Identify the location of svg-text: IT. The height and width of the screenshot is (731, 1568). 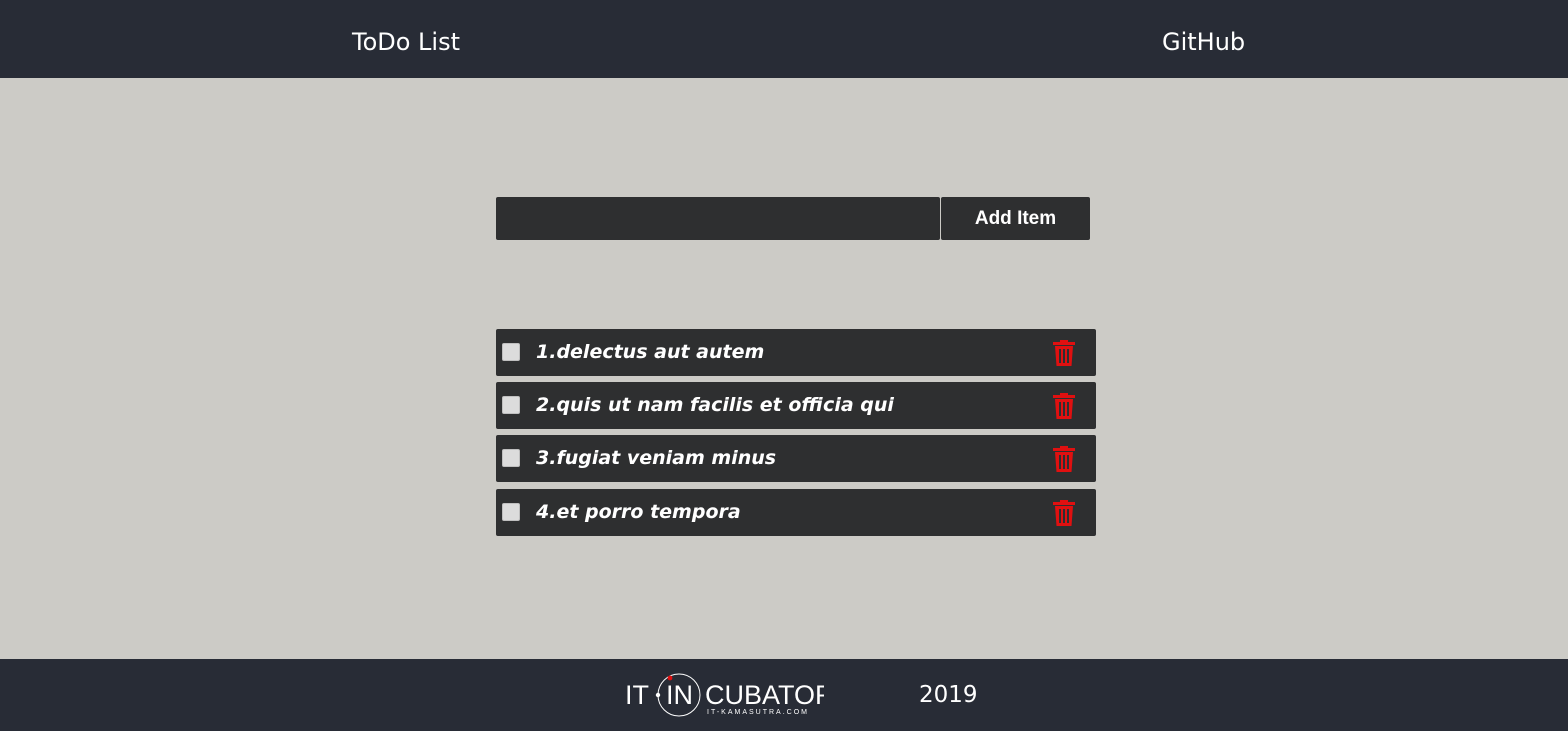
(637, 695).